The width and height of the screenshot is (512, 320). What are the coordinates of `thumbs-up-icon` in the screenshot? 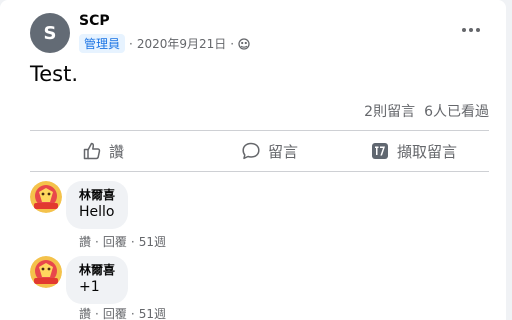 It's located at (92, 151).